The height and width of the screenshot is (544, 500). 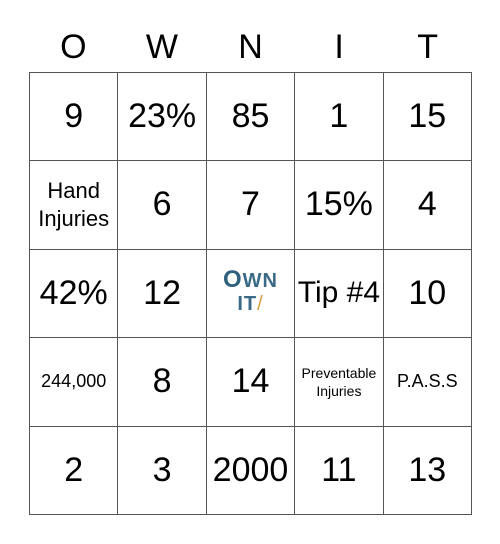 What do you see at coordinates (162, 205) in the screenshot?
I see `bingo-cell: 6` at bounding box center [162, 205].